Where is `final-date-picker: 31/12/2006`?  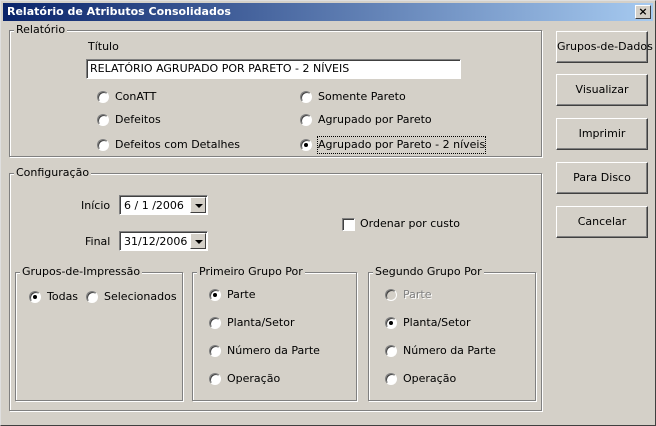 final-date-picker: 31/12/2006 is located at coordinates (163, 241).